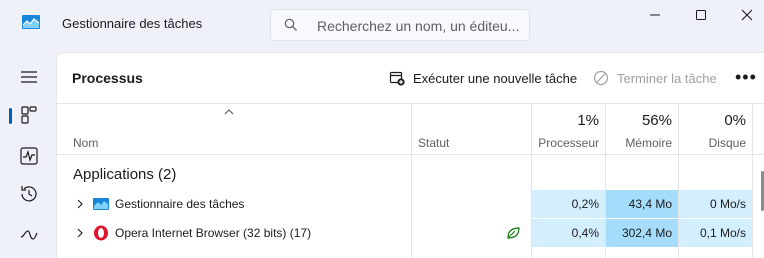  I want to click on maximize-button, so click(701, 15).